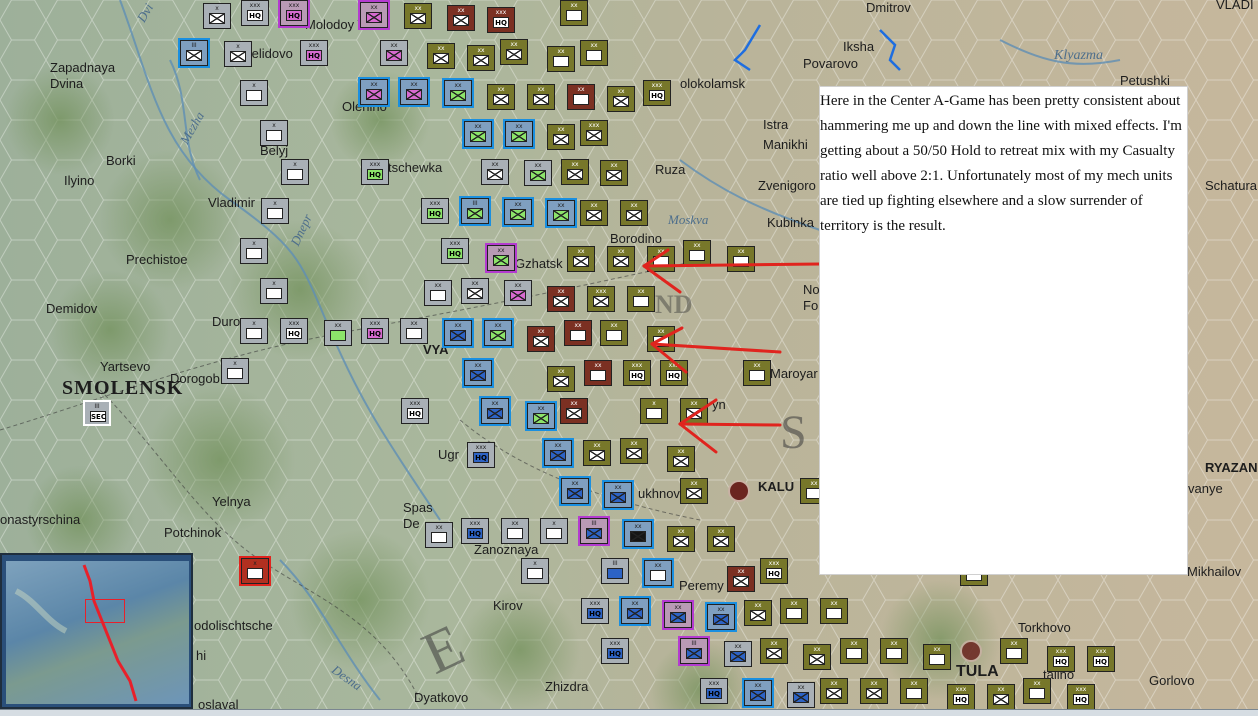 Image resolution: width=1258 pixels, height=716 pixels. Describe the element at coordinates (601, 299) in the screenshot. I see `german-unit-counter: xxx` at that location.